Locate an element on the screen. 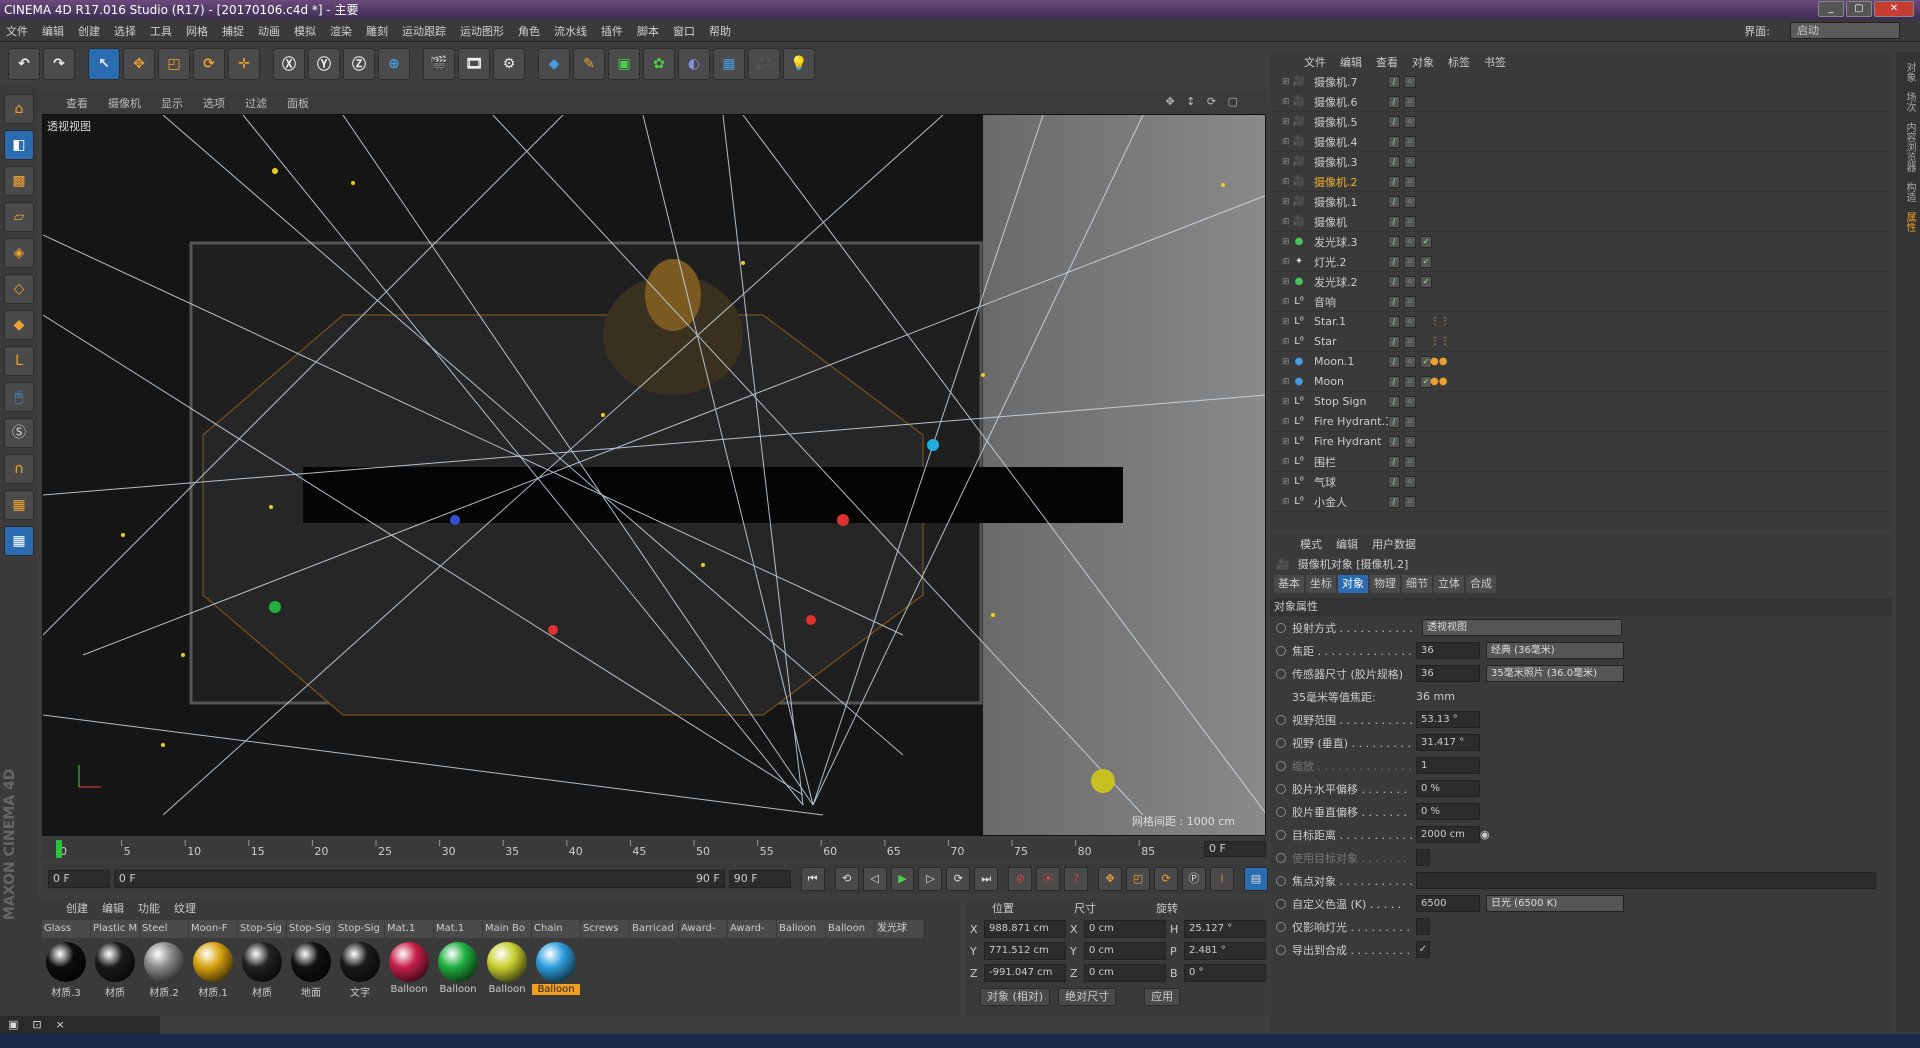 This screenshot has height=1048, width=1920. object-name: 围栏 is located at coordinates (1355, 462).